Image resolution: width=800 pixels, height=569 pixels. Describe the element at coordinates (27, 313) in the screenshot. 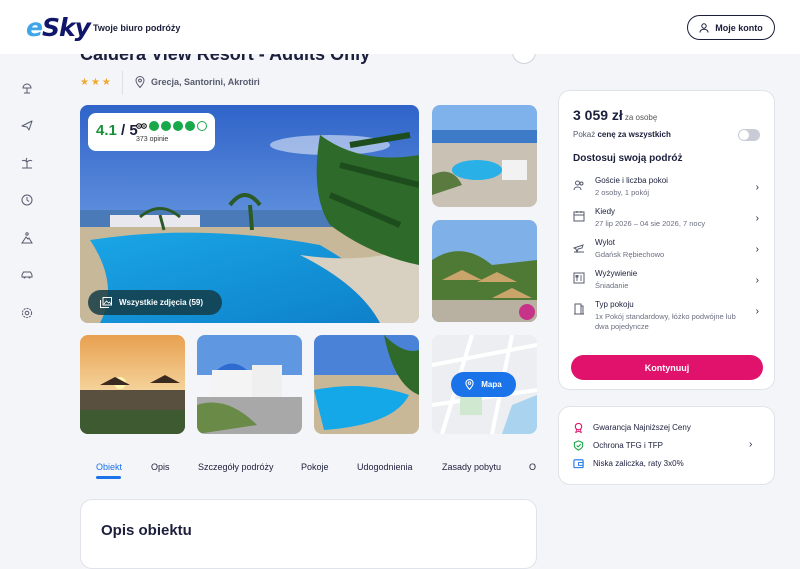

I see `nav-settings-icon` at that location.